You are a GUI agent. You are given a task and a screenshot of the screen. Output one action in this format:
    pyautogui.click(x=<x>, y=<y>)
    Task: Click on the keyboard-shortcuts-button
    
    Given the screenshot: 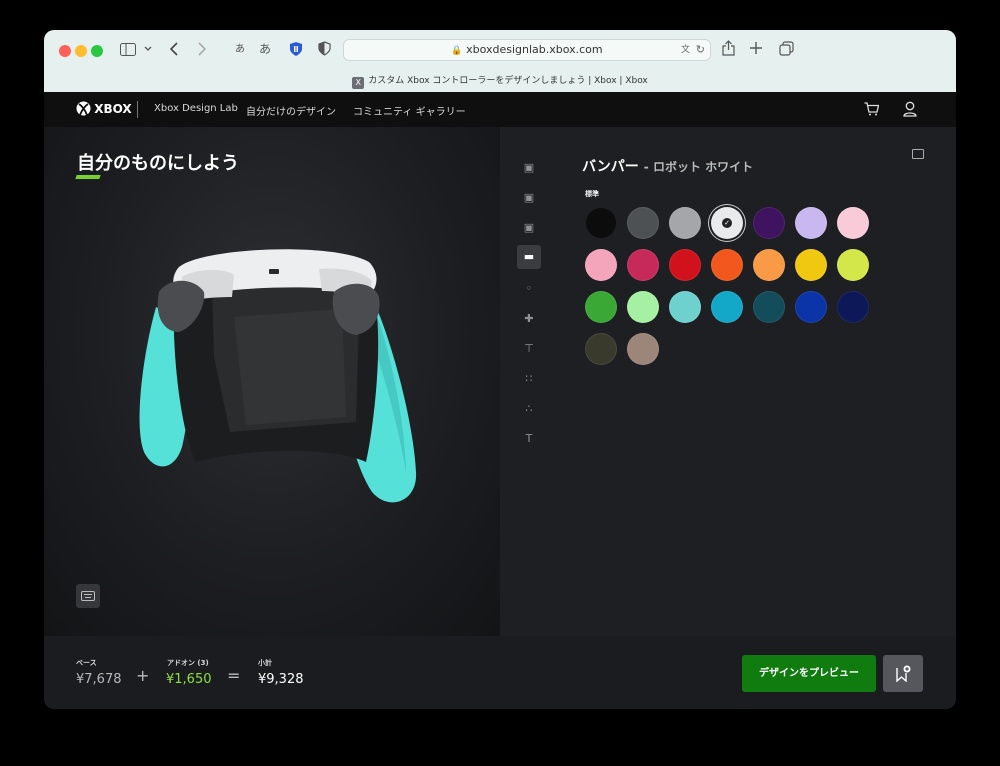 What is the action you would take?
    pyautogui.click(x=88, y=596)
    